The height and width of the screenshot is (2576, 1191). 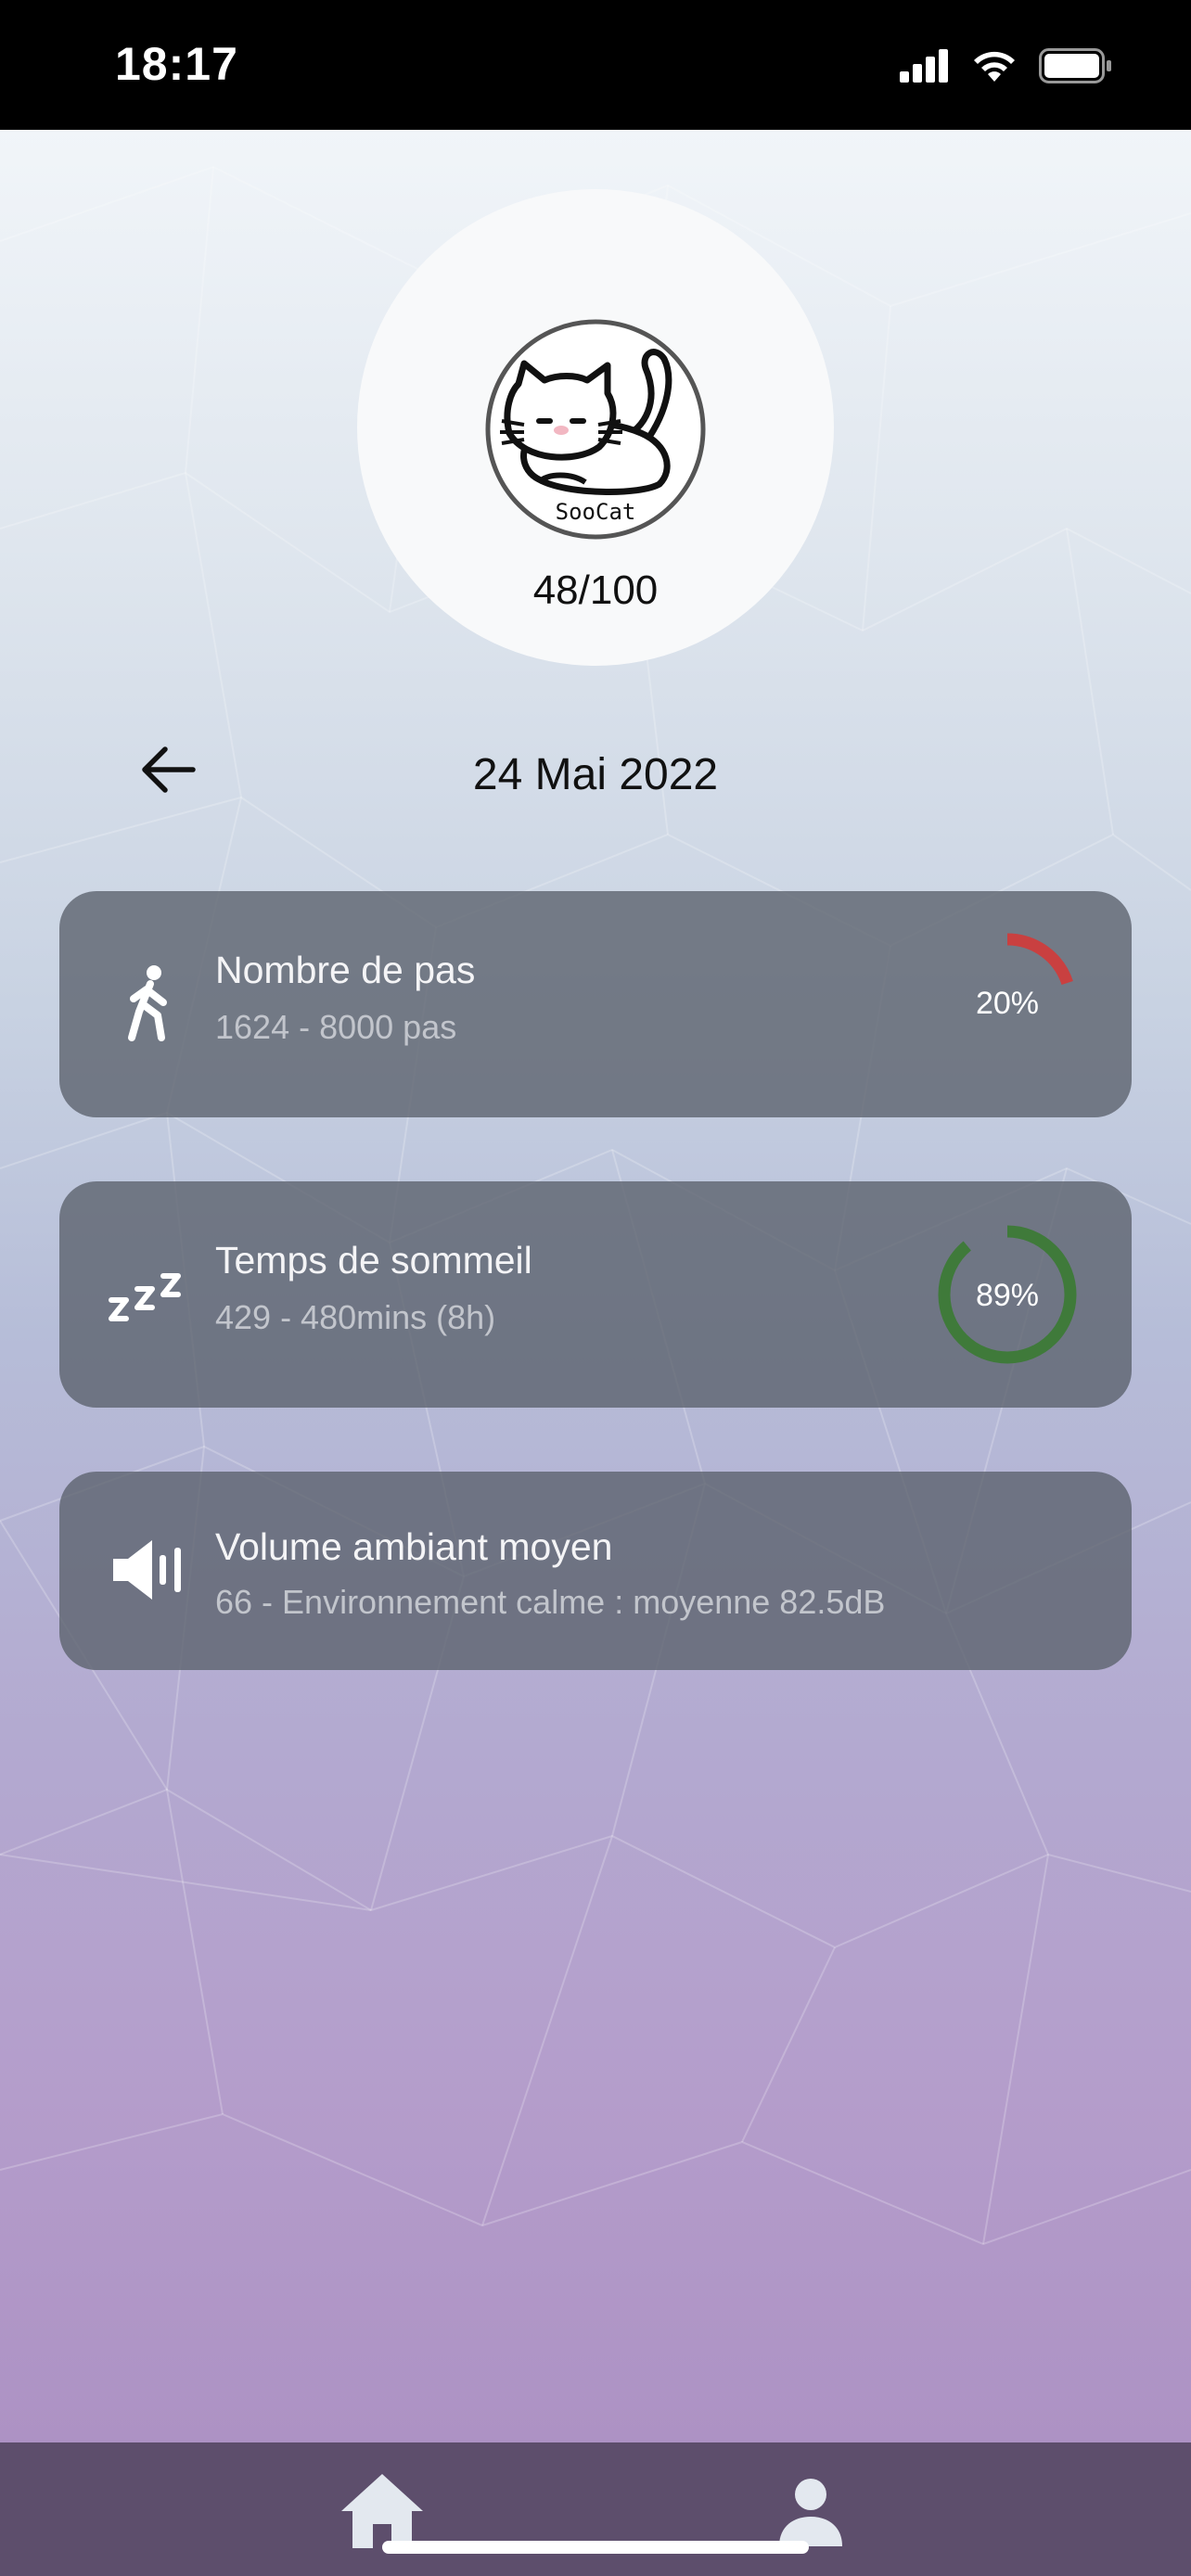 What do you see at coordinates (1007, 1004) in the screenshot?
I see `steps-percent-label: 20%` at bounding box center [1007, 1004].